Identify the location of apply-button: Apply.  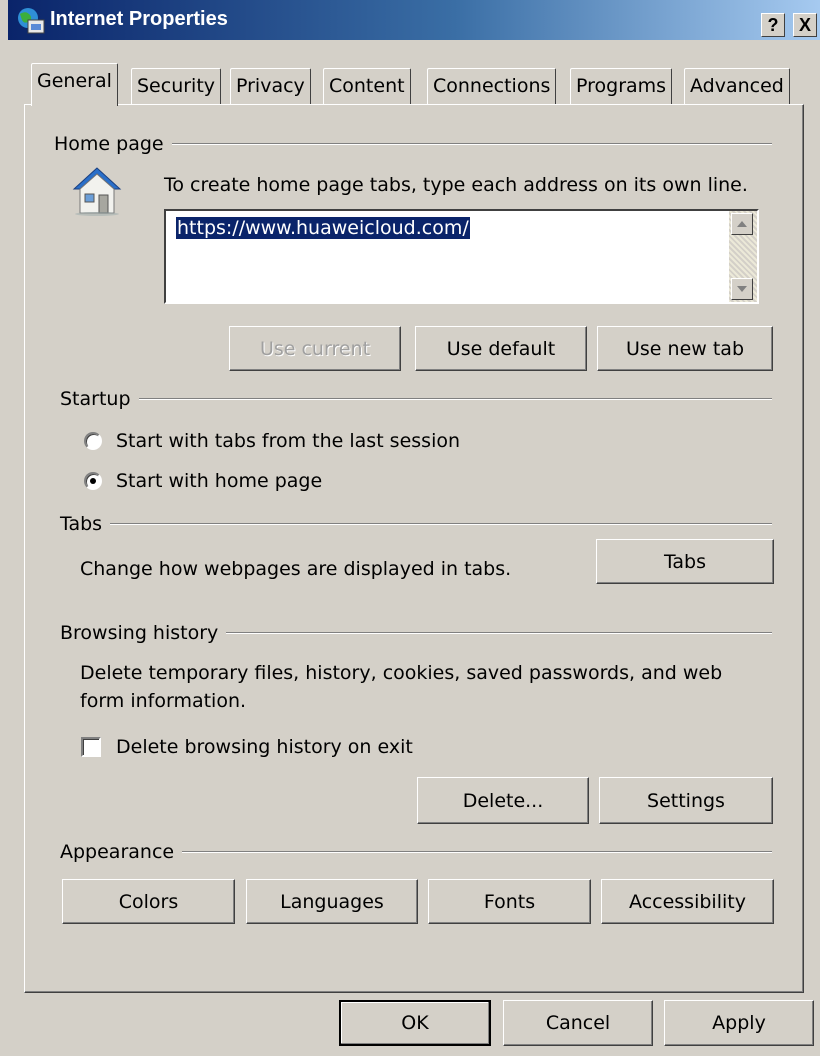
(739, 1023).